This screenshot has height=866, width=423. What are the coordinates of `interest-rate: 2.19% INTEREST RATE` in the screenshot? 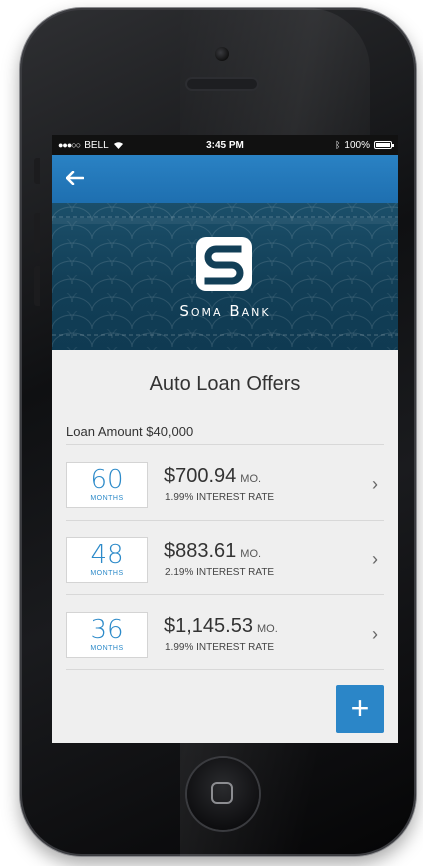 It's located at (220, 572).